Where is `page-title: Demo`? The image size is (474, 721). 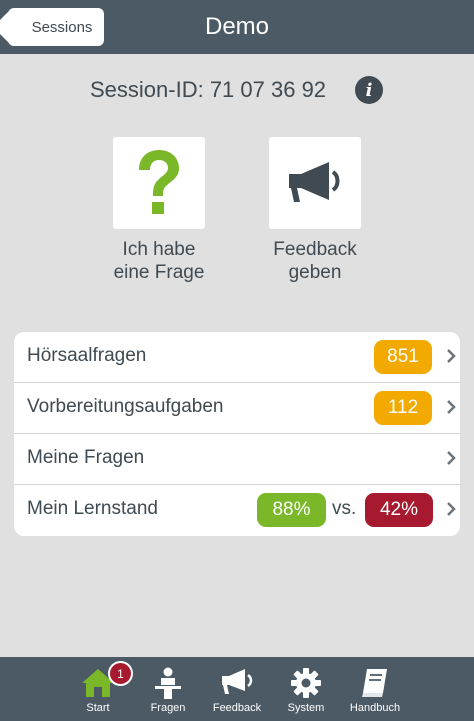 page-title: Demo is located at coordinates (237, 26).